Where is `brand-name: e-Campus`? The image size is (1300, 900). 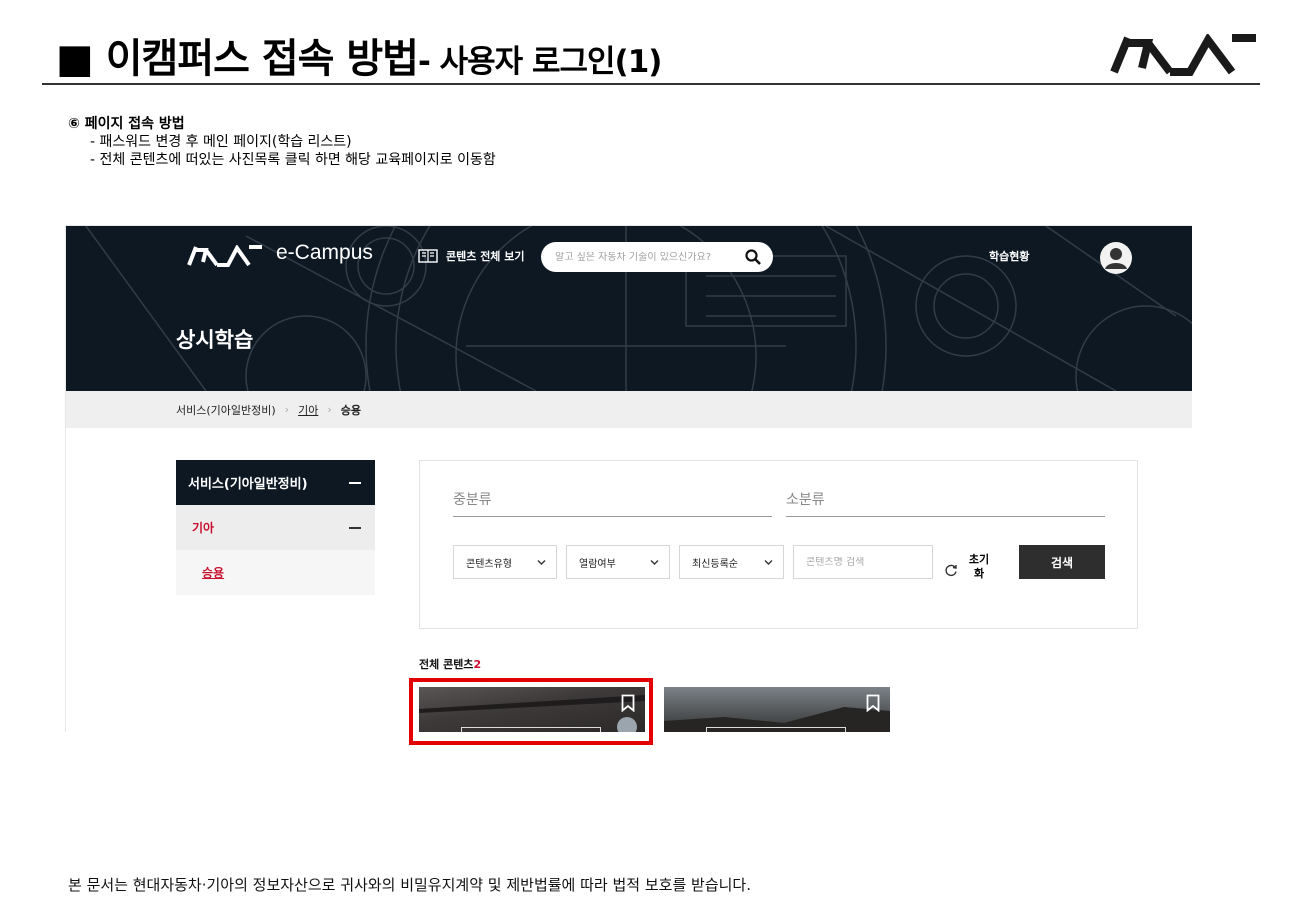 brand-name: e-Campus is located at coordinates (324, 253).